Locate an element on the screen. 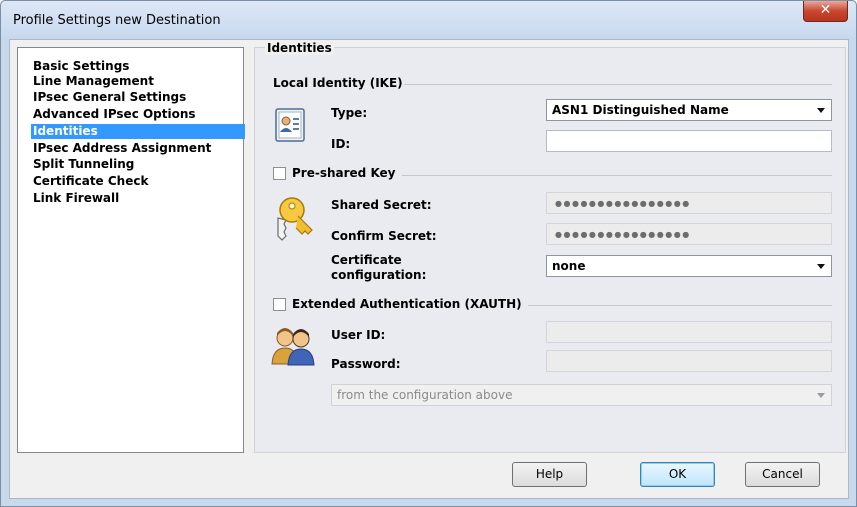 The width and height of the screenshot is (857, 507). nav-item-identities: Identities is located at coordinates (138, 131).